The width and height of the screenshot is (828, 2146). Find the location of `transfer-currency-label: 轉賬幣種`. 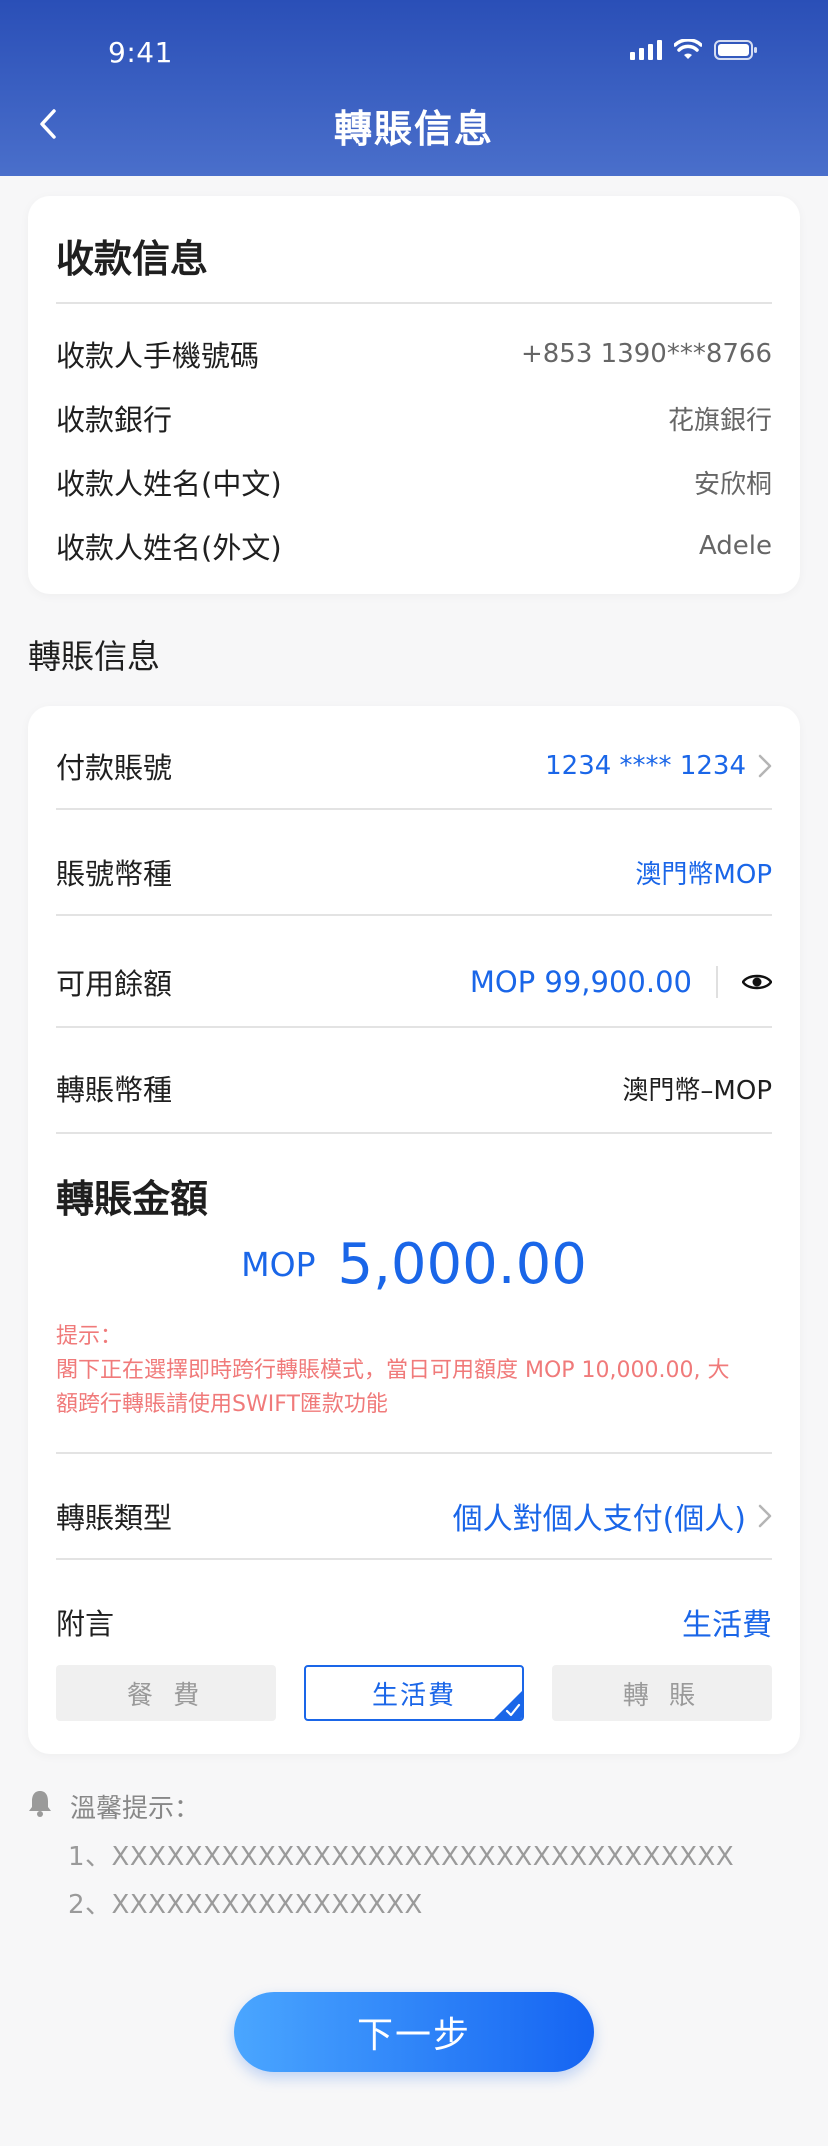

transfer-currency-label: 轉賬幣種 is located at coordinates (114, 1090).